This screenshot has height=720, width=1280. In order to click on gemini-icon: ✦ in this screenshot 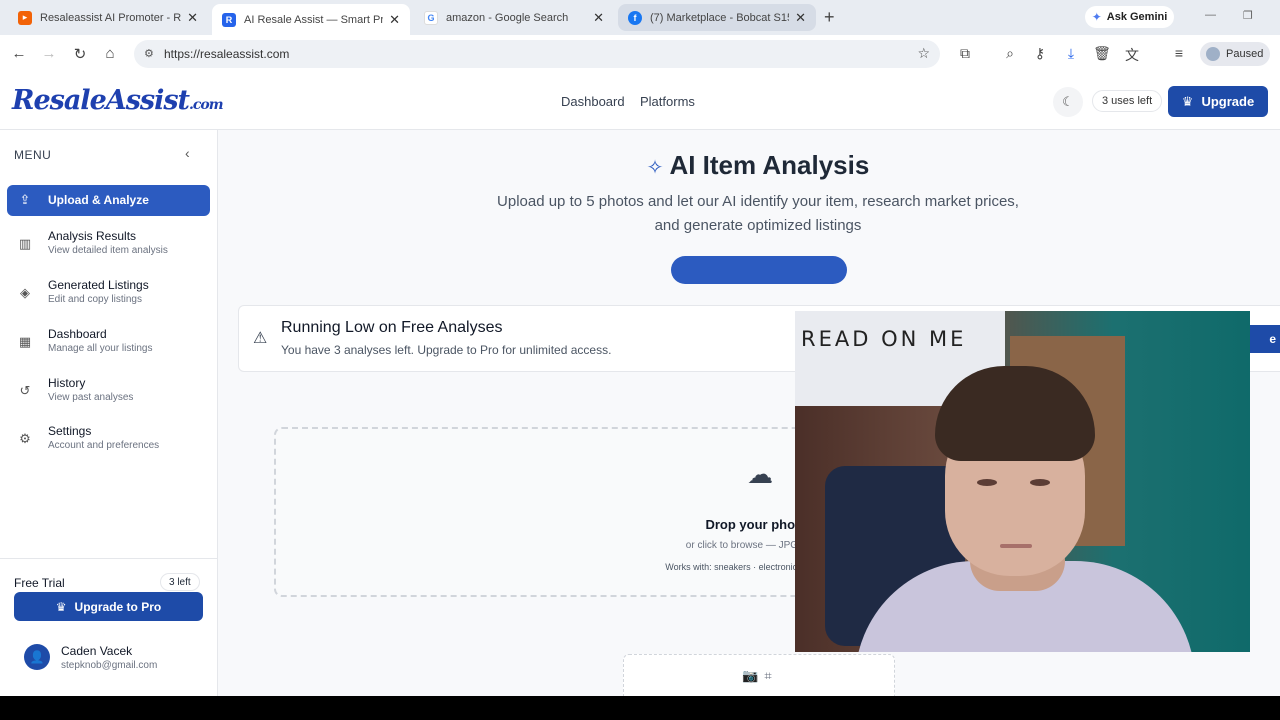, I will do `click(1096, 17)`.